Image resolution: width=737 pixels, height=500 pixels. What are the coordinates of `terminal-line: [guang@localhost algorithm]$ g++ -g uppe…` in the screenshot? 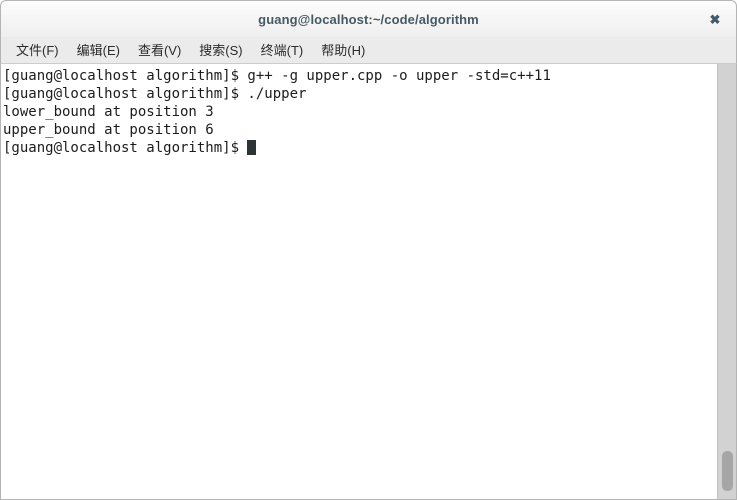 It's located at (277, 76).